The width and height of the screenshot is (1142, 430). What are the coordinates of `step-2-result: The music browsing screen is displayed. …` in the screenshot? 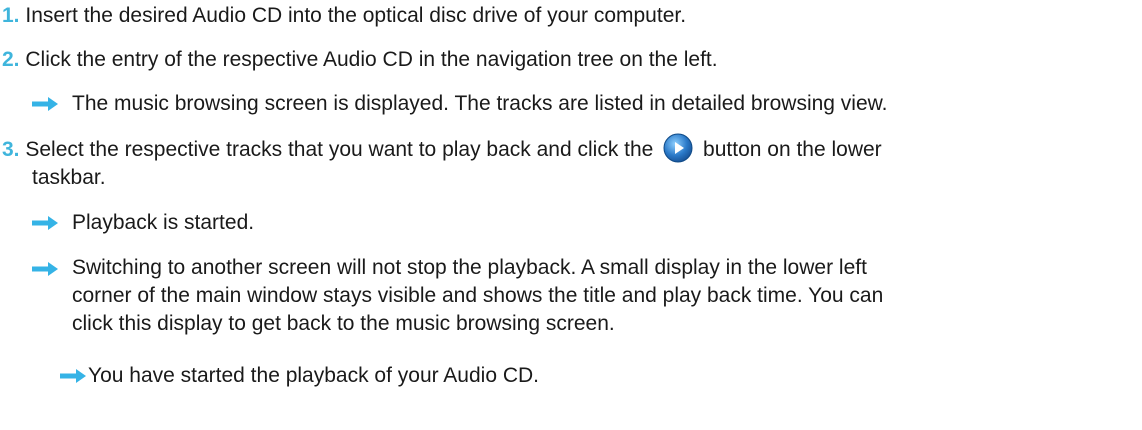 It's located at (480, 103).